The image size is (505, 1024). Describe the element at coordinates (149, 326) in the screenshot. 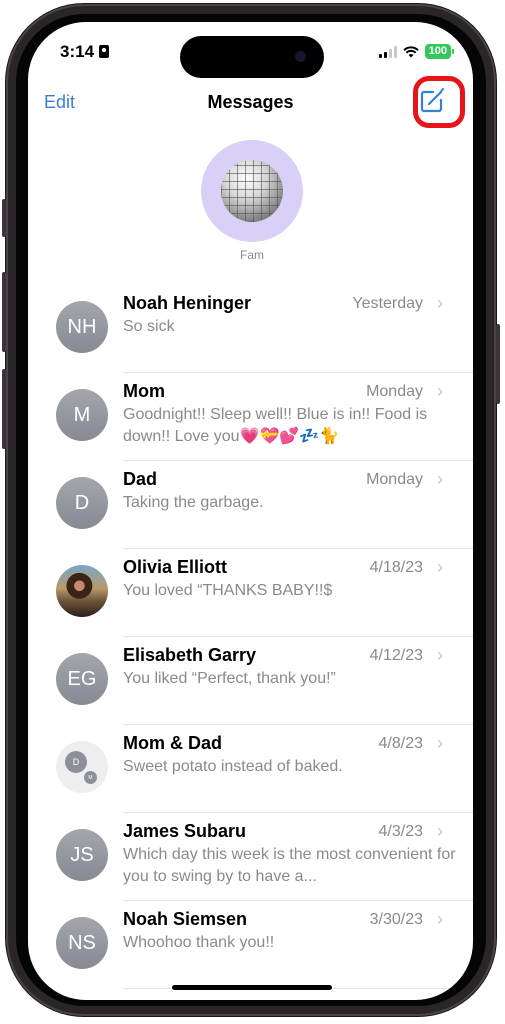

I see `message-preview: So sick` at that location.